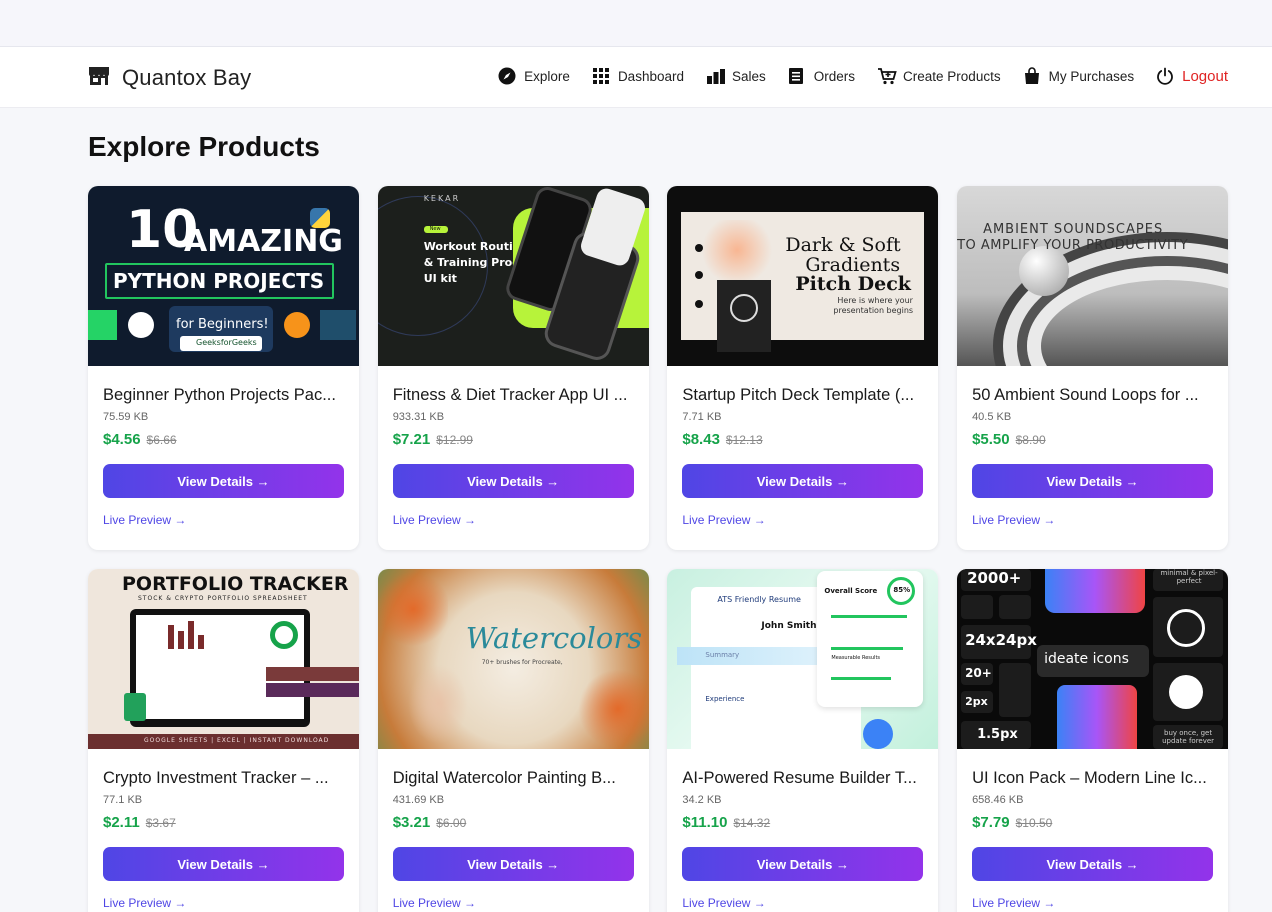  I want to click on product-size: 34.2 KB, so click(702, 800).